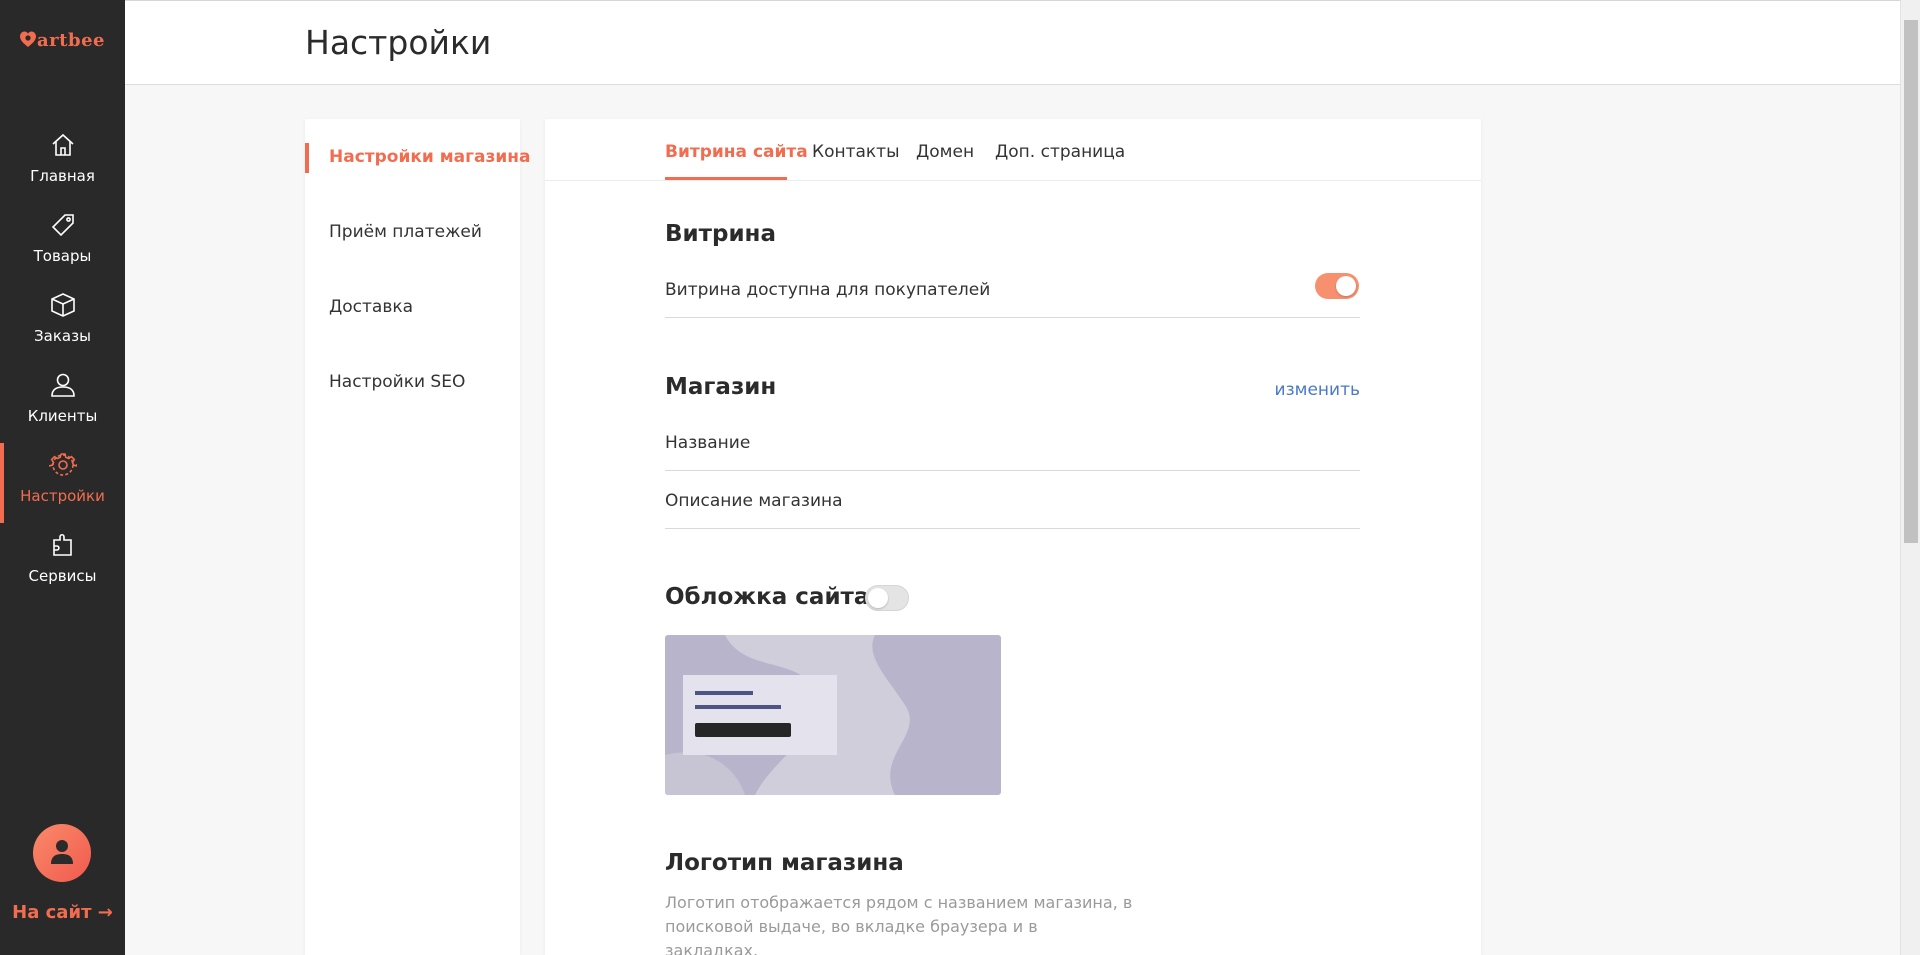 The width and height of the screenshot is (1920, 955). What do you see at coordinates (856, 152) in the screenshot?
I see `tab-contacts: Контакты` at bounding box center [856, 152].